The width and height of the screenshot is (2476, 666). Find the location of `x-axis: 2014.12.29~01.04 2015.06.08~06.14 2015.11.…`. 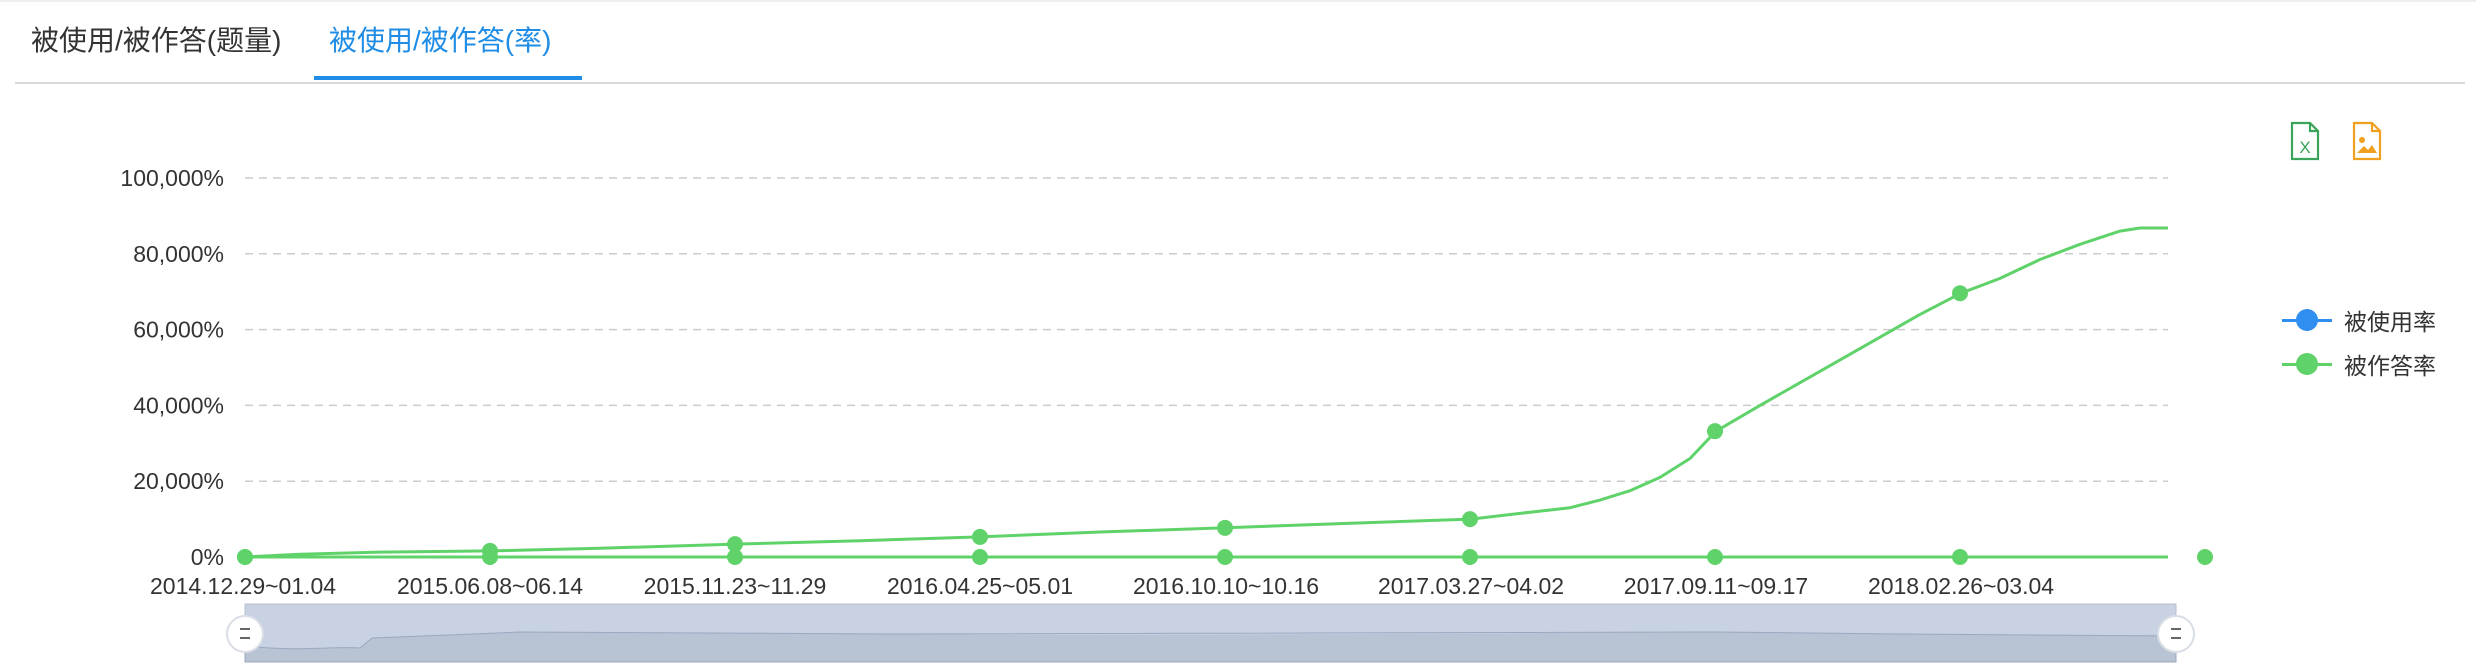

x-axis: 2014.12.29~01.04 2015.06.08~06.14 2015.11.… is located at coordinates (1159, 577).